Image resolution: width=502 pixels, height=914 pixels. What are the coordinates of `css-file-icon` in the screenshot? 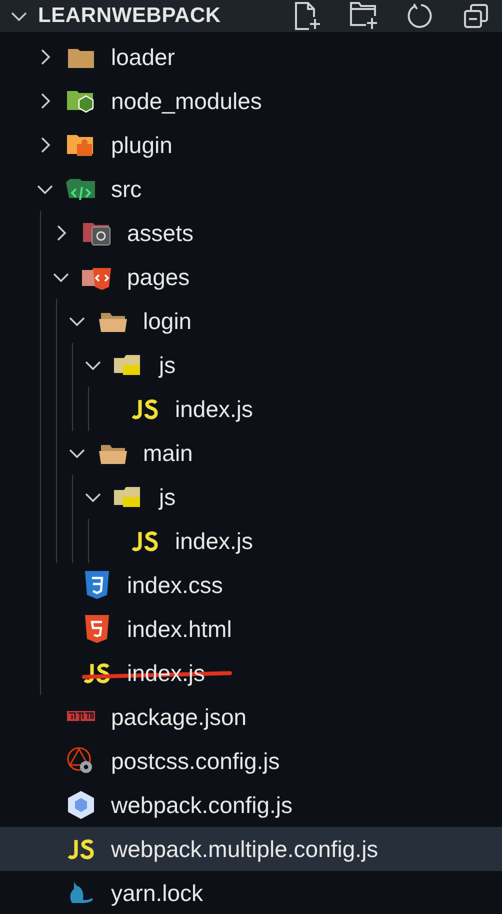 It's located at (97, 585).